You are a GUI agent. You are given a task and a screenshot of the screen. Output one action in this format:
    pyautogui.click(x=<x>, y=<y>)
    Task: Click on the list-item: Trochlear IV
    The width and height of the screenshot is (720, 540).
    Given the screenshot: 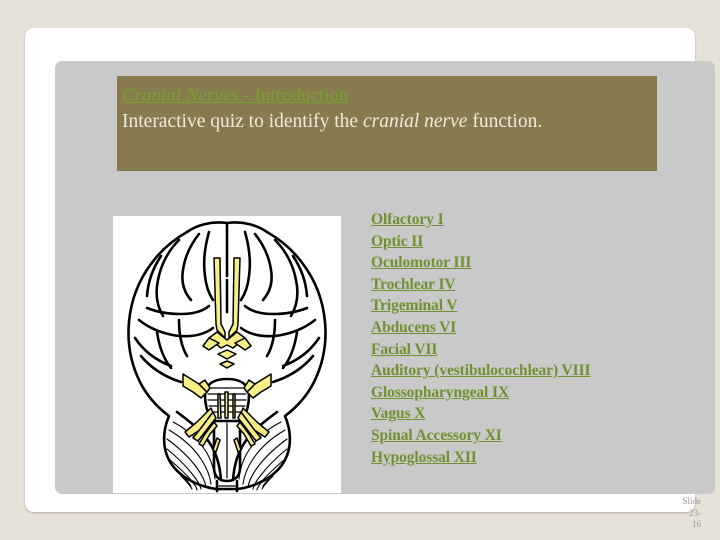 What is the action you would take?
    pyautogui.click(x=521, y=285)
    